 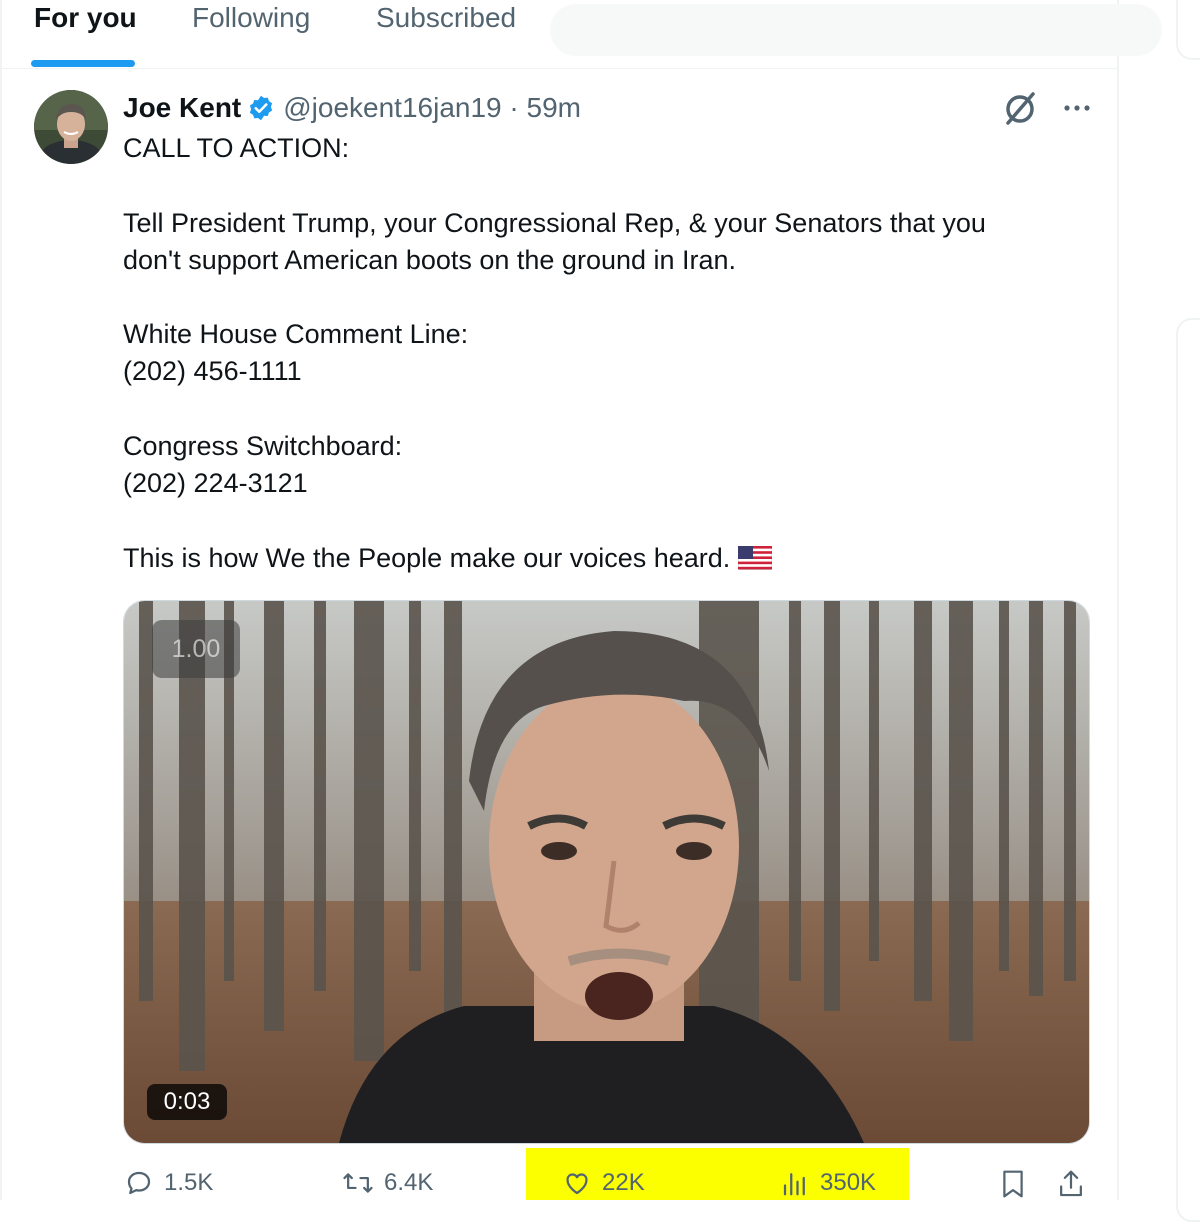 I want to click on timeline-tabs: For you Following Subscribed, so click(x=581, y=34).